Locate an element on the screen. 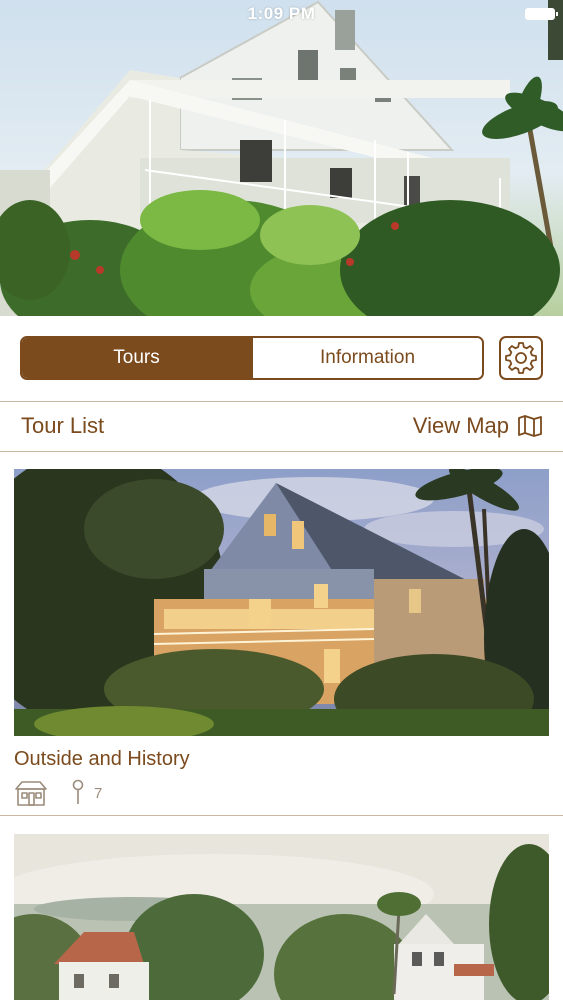  gear-icon is located at coordinates (521, 358).